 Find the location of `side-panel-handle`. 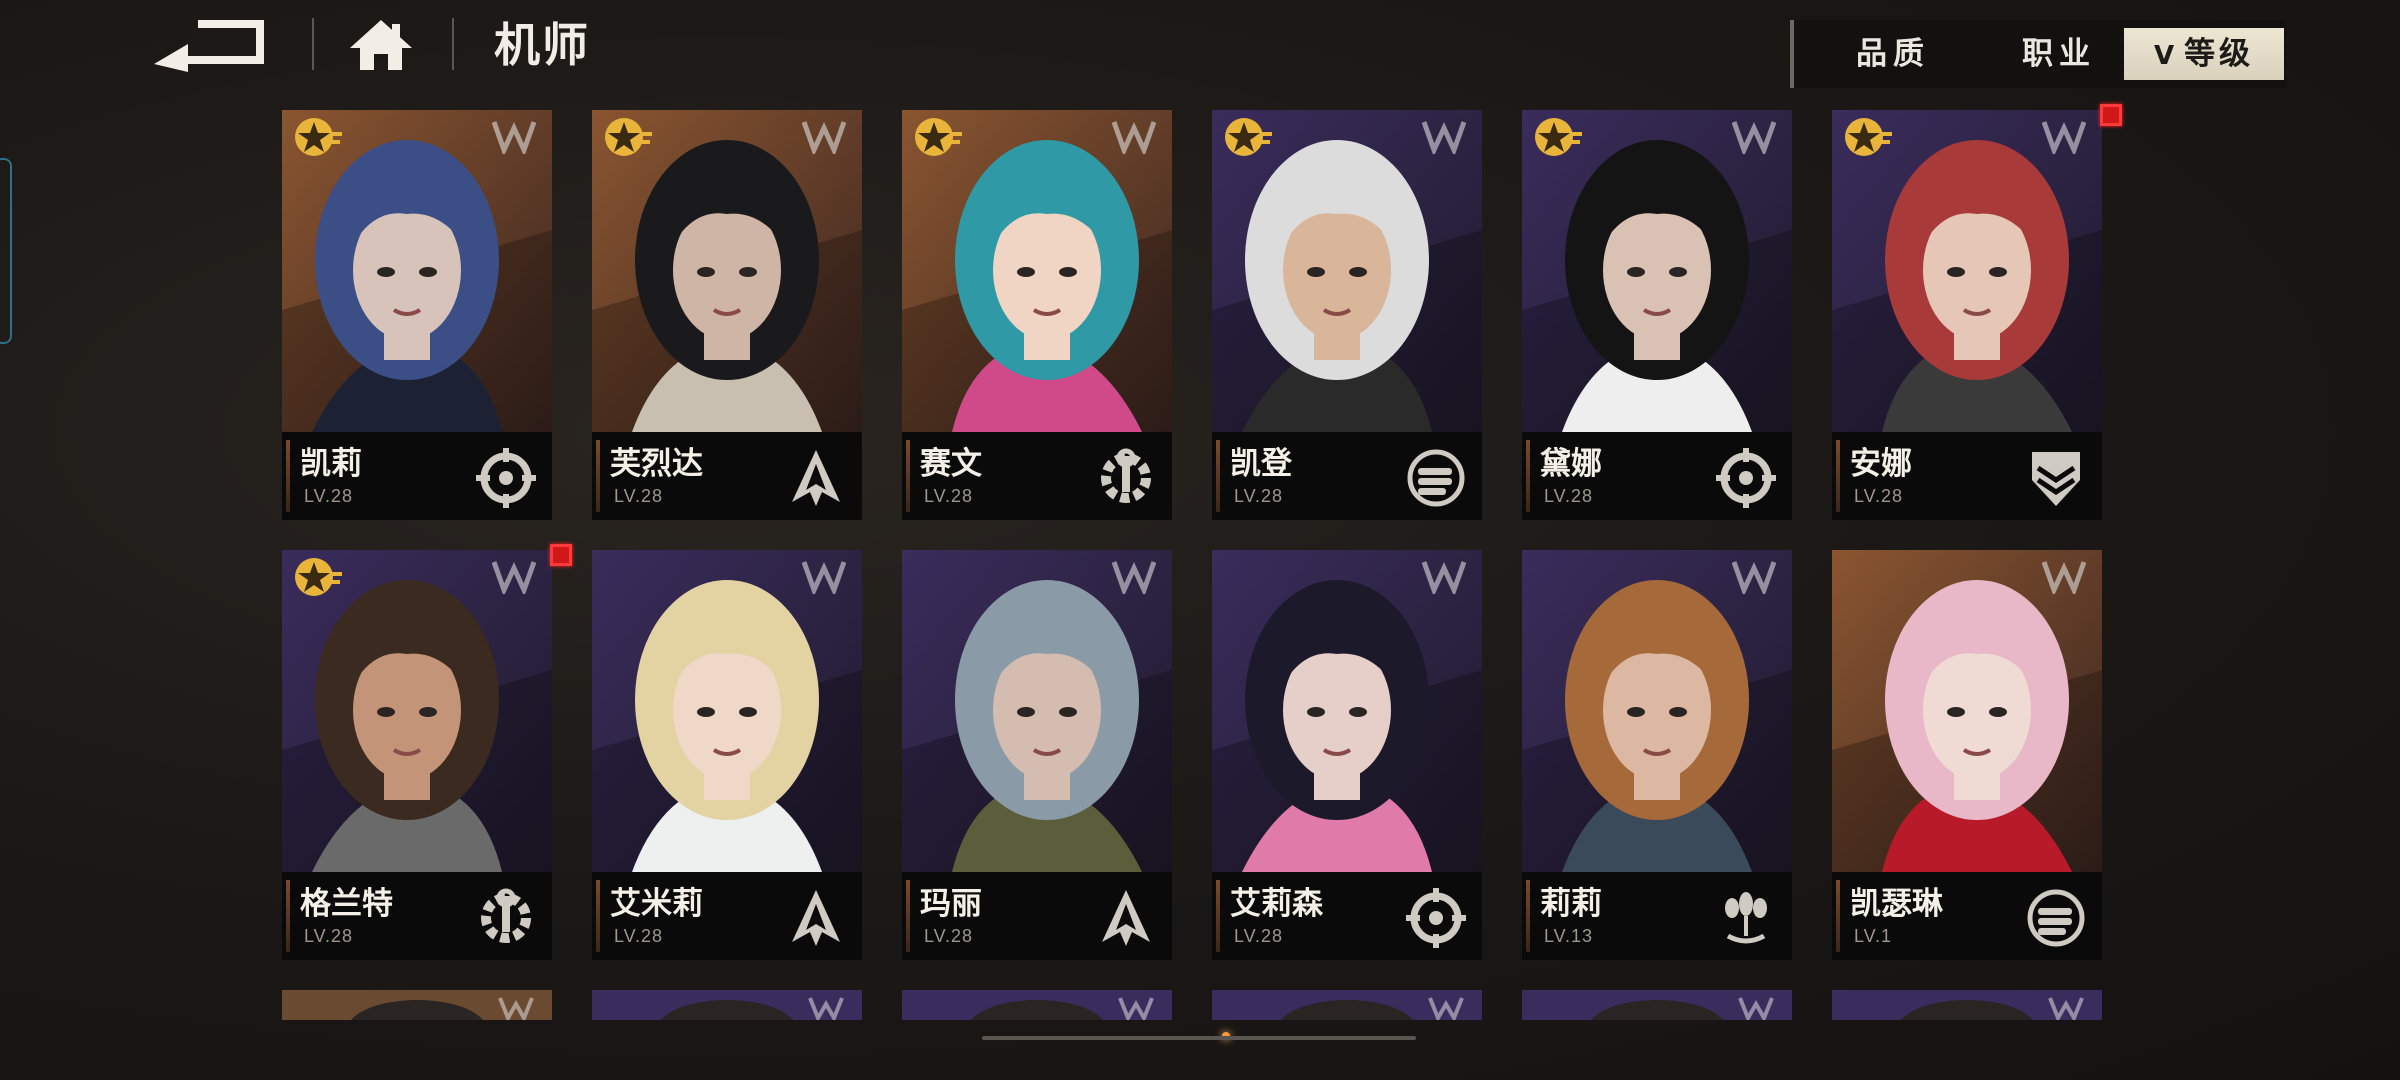

side-panel-handle is located at coordinates (6, 251).